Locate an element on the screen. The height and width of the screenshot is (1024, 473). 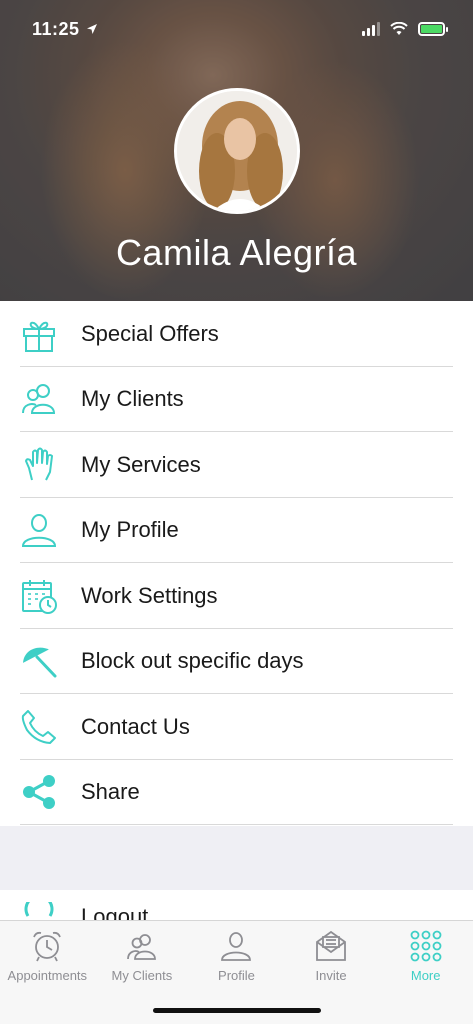
menu-item-label: Work Settings is located at coordinates (149, 595).